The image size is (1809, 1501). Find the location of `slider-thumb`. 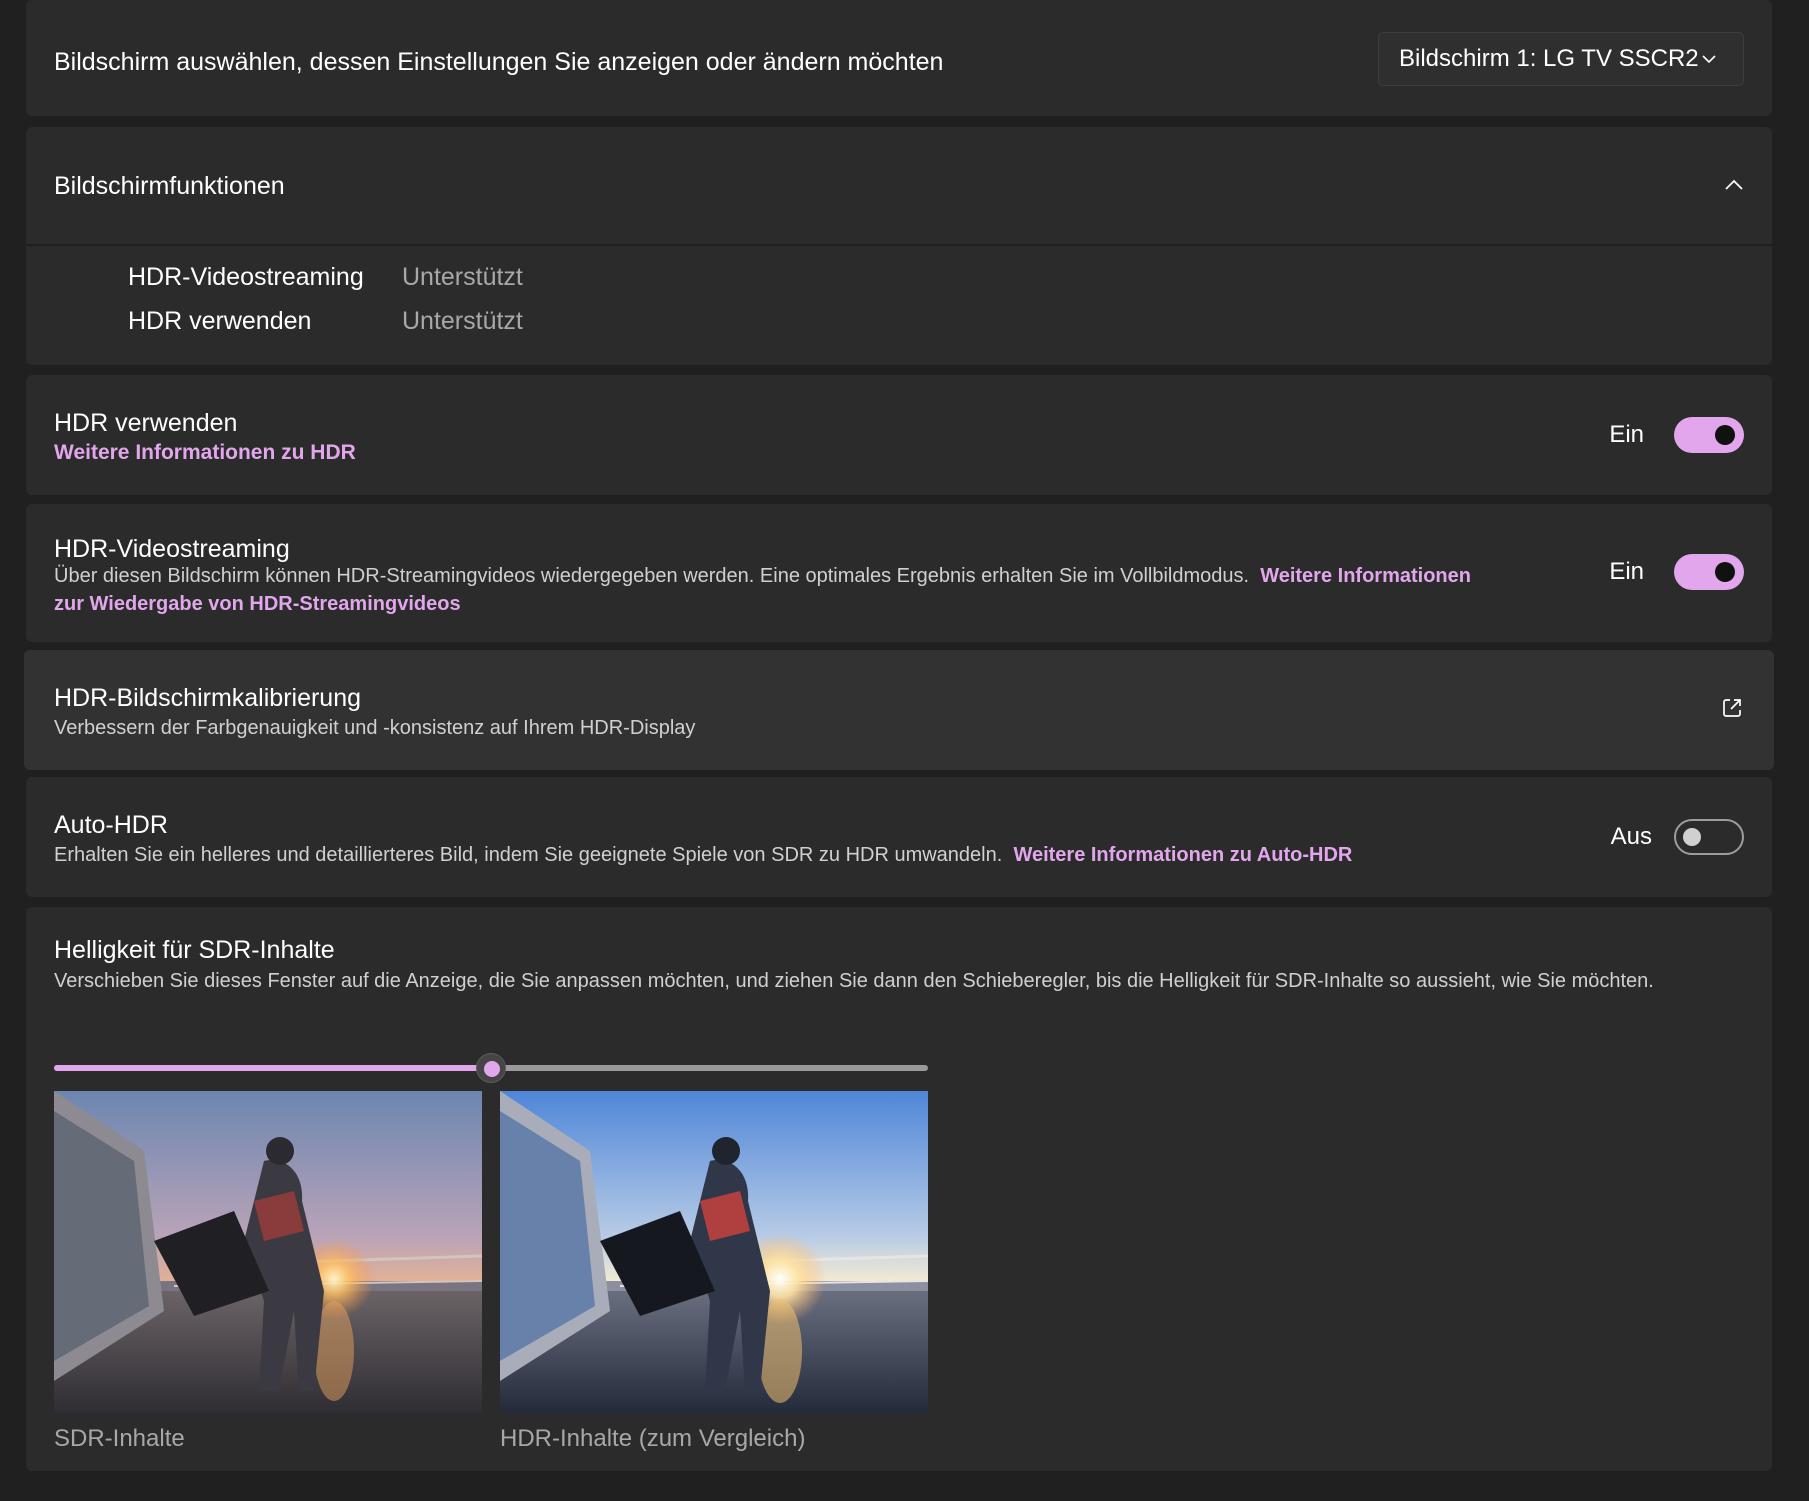

slider-thumb is located at coordinates (491, 1068).